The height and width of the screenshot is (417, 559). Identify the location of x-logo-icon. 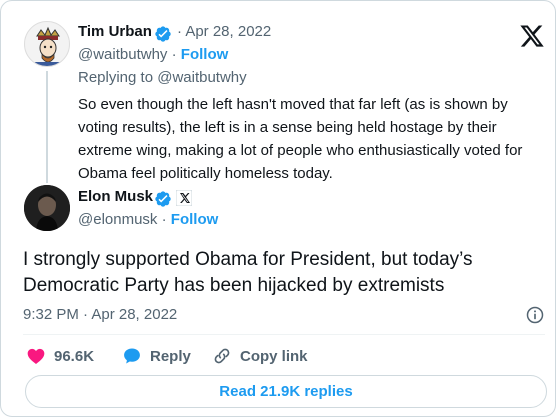
(532, 36).